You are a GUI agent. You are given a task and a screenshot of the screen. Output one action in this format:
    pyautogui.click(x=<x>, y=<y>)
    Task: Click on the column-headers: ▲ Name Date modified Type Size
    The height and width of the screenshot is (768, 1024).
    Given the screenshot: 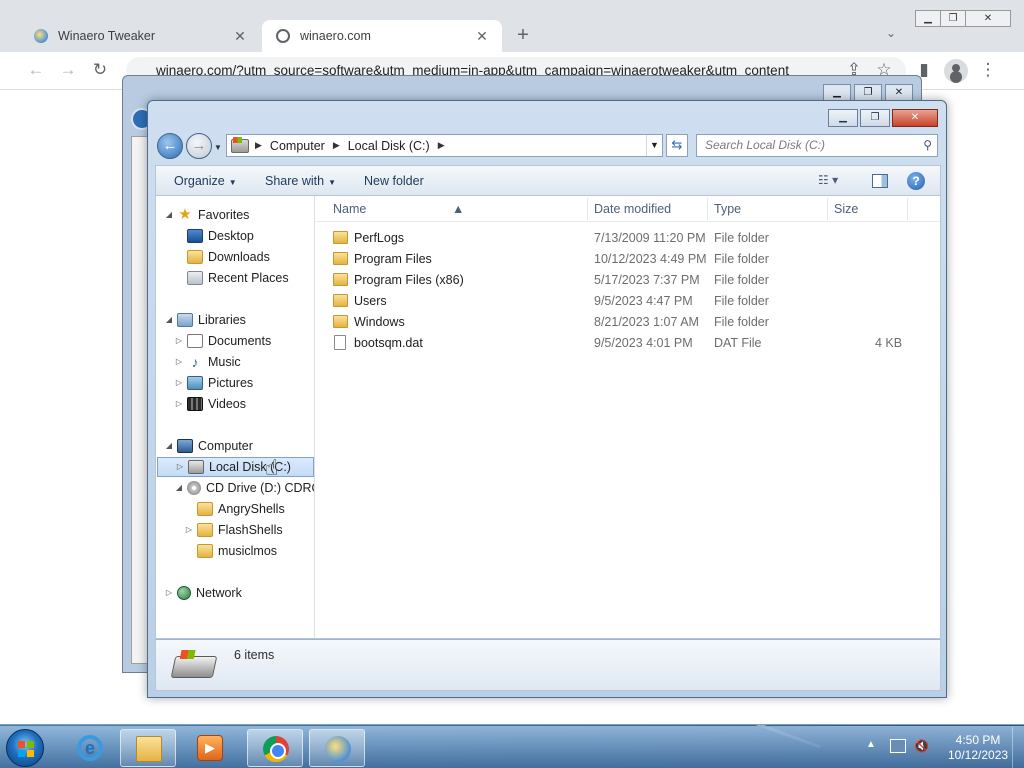 What is the action you would take?
    pyautogui.click(x=627, y=209)
    